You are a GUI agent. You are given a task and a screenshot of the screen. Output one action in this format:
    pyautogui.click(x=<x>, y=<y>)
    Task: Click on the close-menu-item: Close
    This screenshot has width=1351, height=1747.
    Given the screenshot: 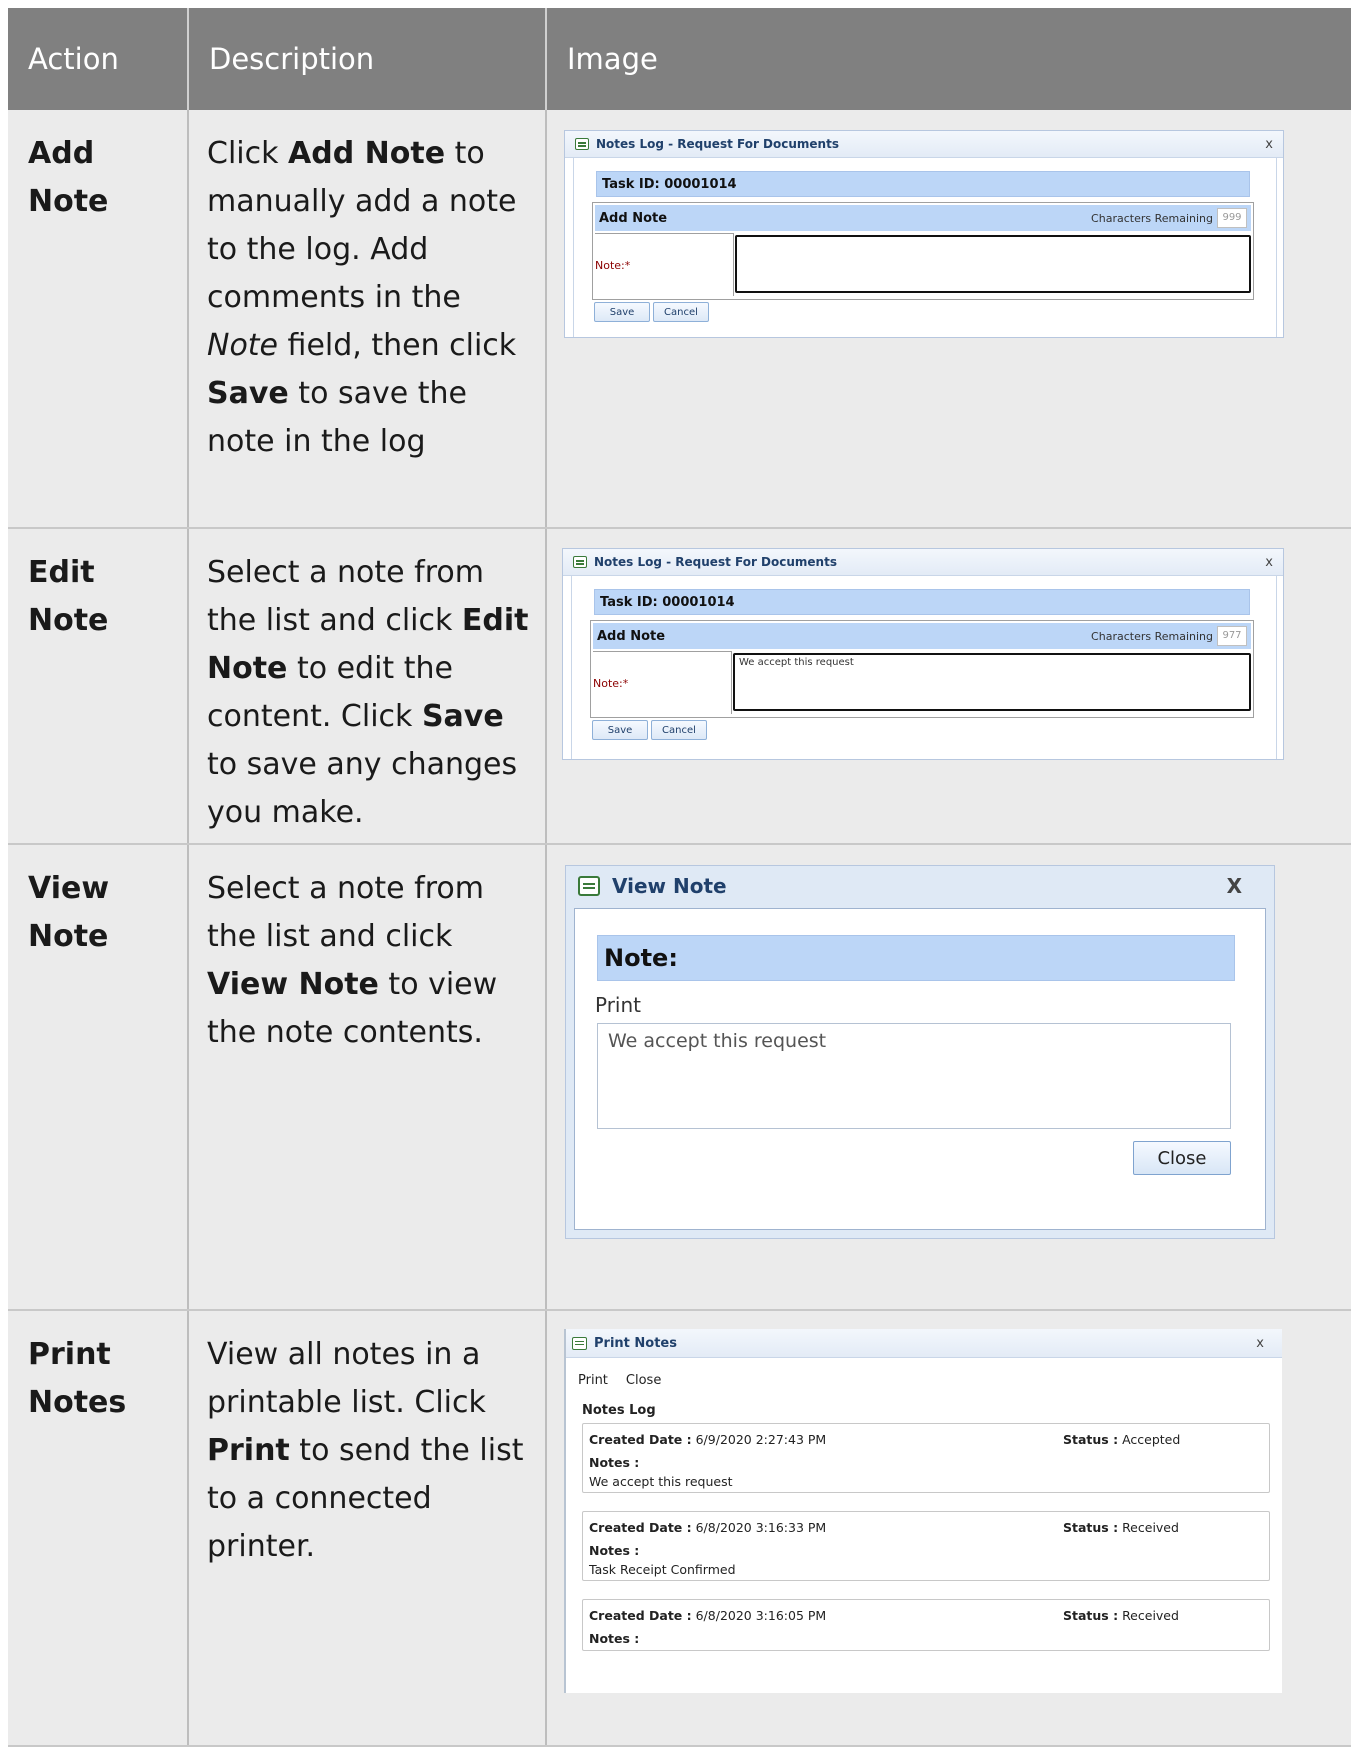 What is the action you would take?
    pyautogui.click(x=643, y=1380)
    